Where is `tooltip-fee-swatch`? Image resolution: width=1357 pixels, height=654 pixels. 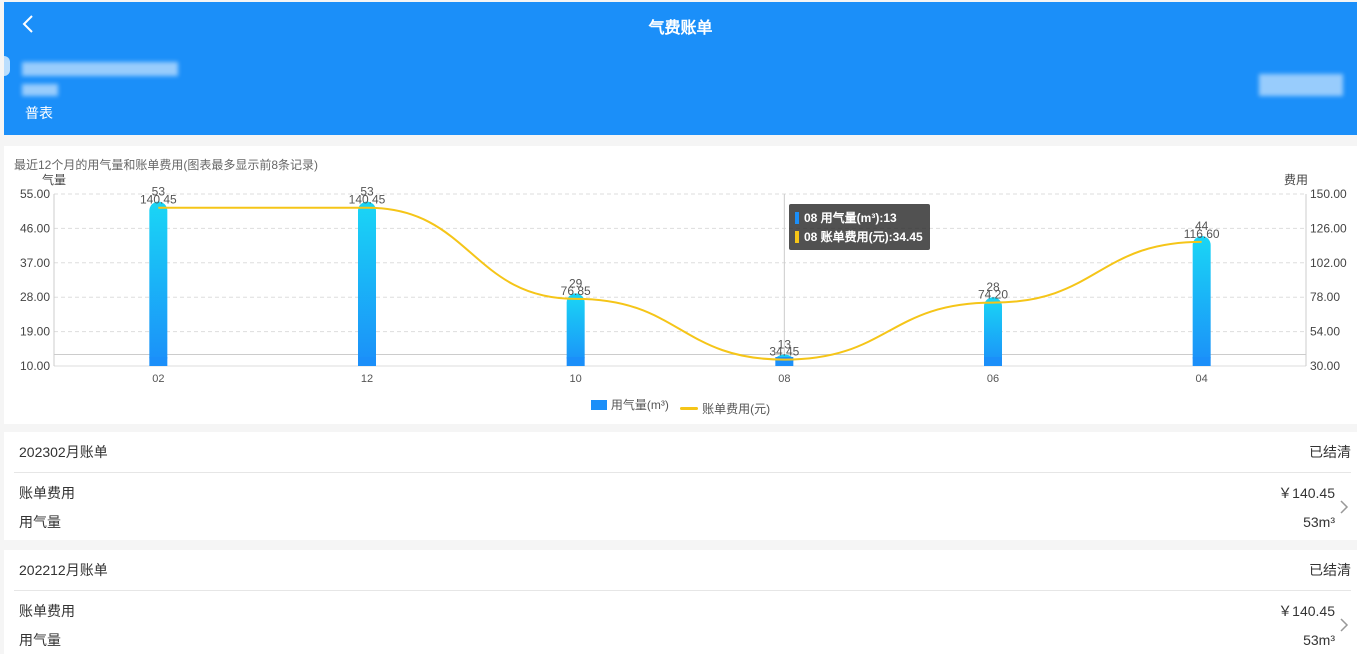 tooltip-fee-swatch is located at coordinates (797, 236).